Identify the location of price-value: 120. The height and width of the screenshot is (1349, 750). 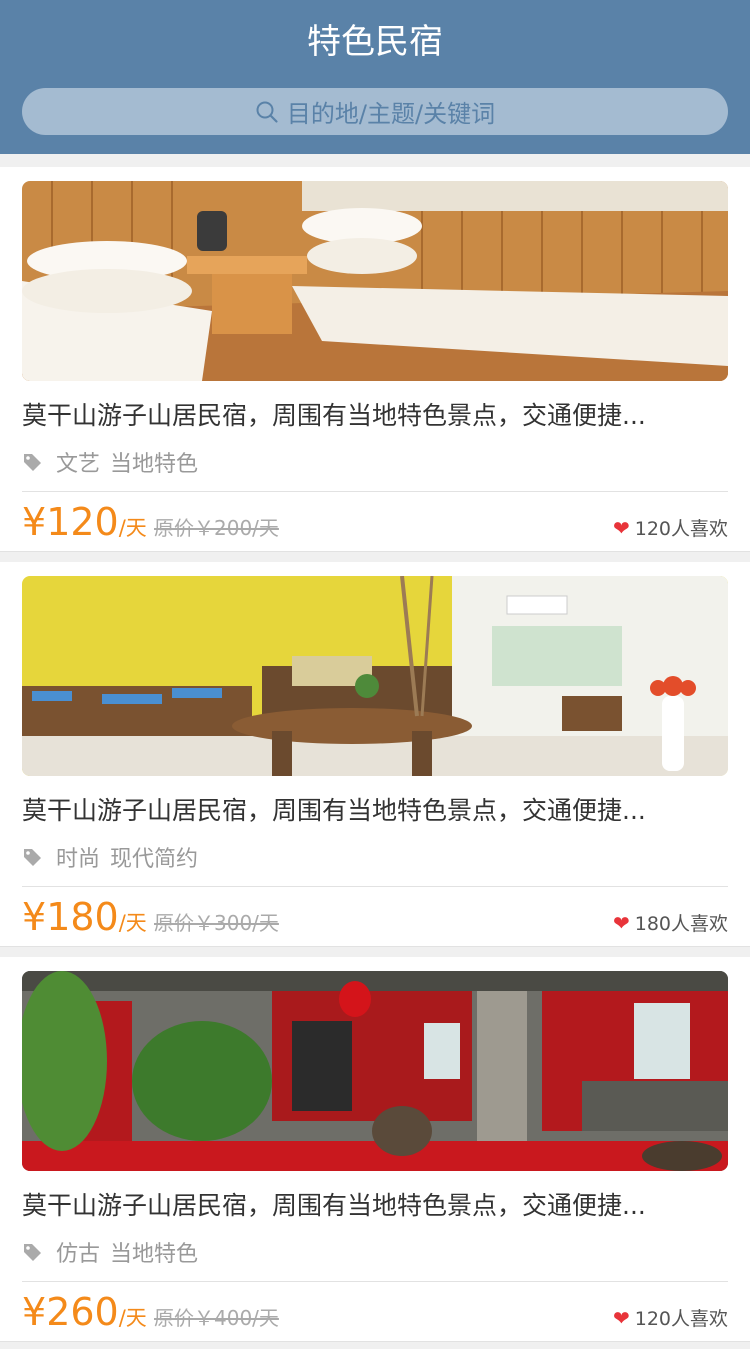
(82, 522).